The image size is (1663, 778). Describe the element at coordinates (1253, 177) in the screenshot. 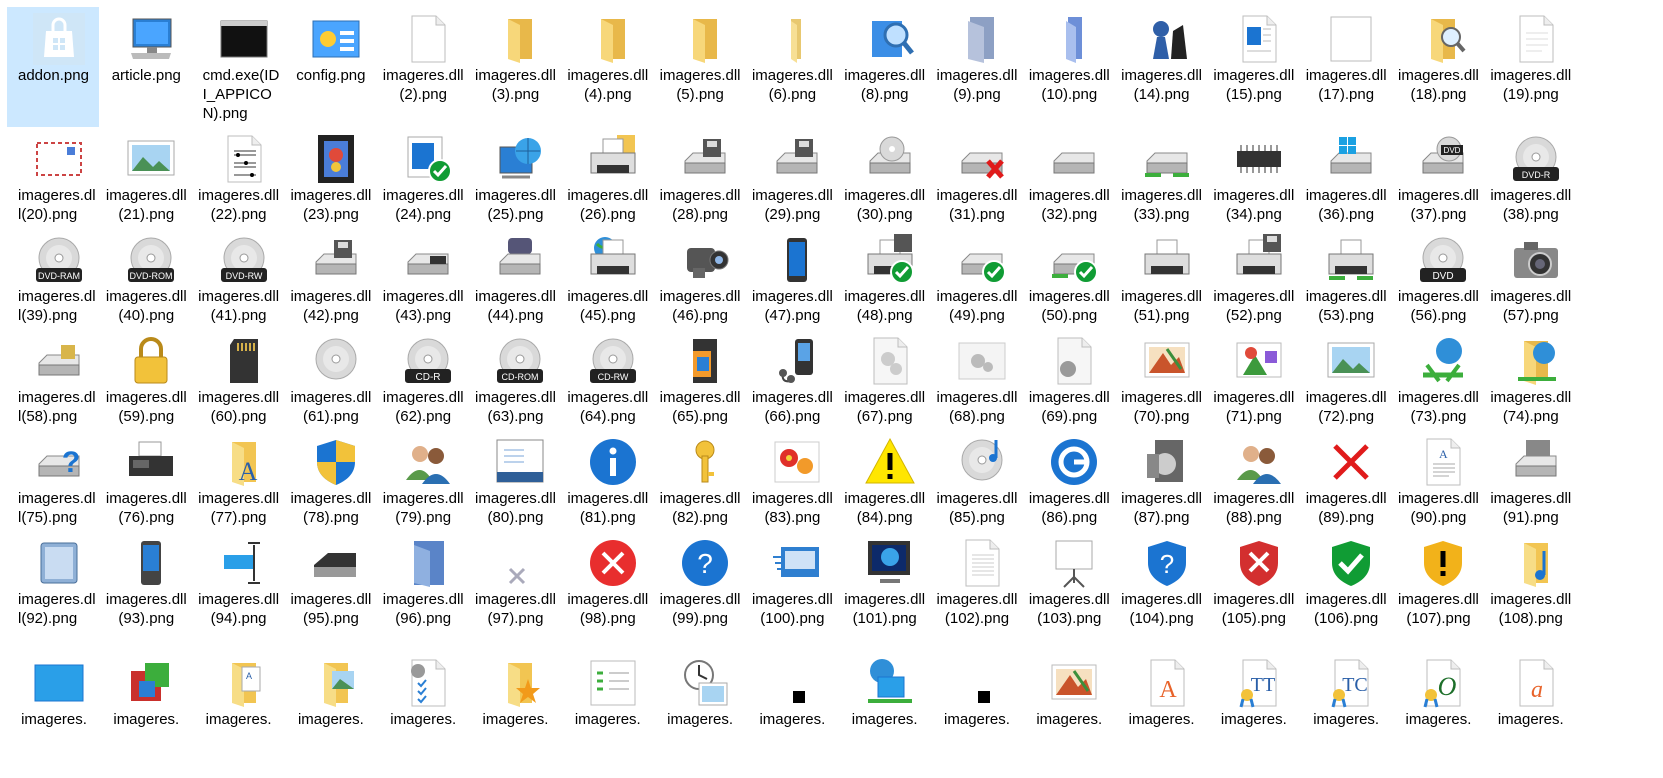

I see `file-item: imageres.dll(34).png` at that location.